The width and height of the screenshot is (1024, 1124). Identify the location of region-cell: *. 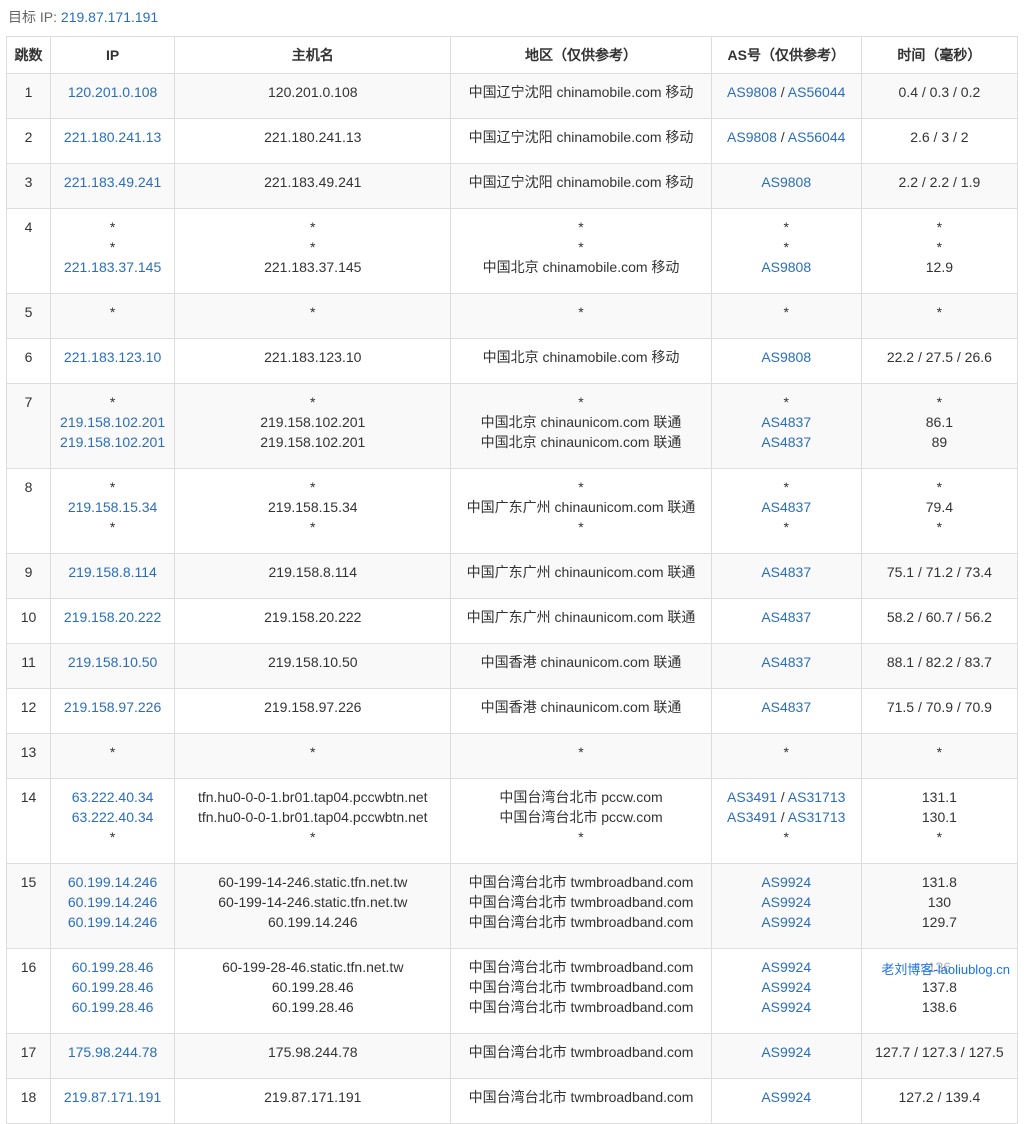
(581, 316).